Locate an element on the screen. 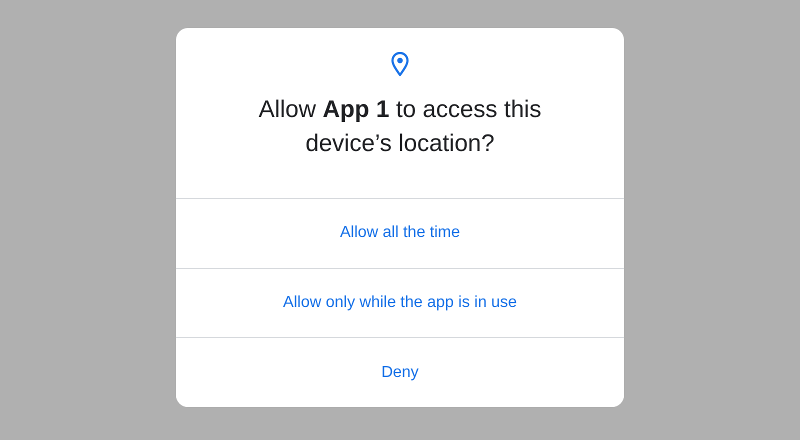 This screenshot has width=800, height=440. location-pin-icon is located at coordinates (400, 64).